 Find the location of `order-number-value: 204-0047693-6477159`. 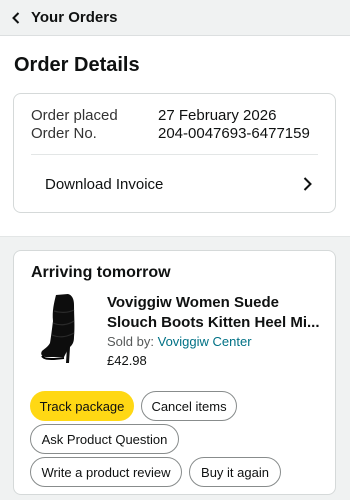

order-number-value: 204-0047693-6477159 is located at coordinates (234, 133).